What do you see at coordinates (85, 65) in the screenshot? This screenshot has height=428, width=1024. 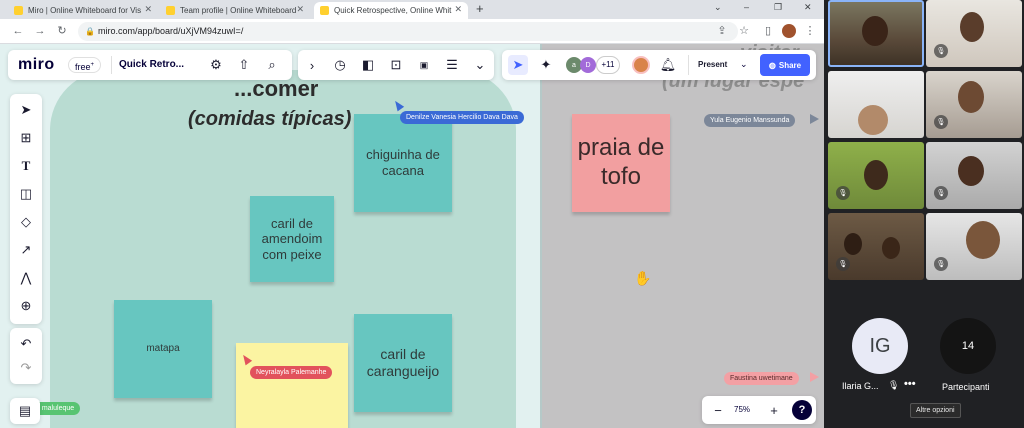 I see `plan-badge: free+` at bounding box center [85, 65].